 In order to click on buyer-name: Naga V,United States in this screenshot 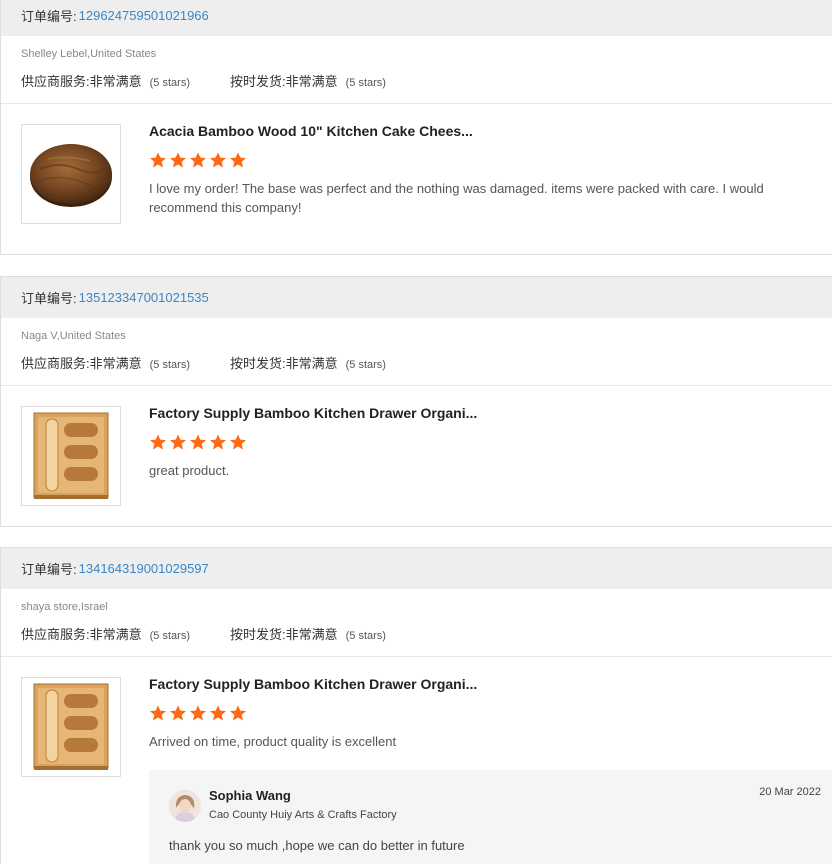, I will do `click(73, 336)`.